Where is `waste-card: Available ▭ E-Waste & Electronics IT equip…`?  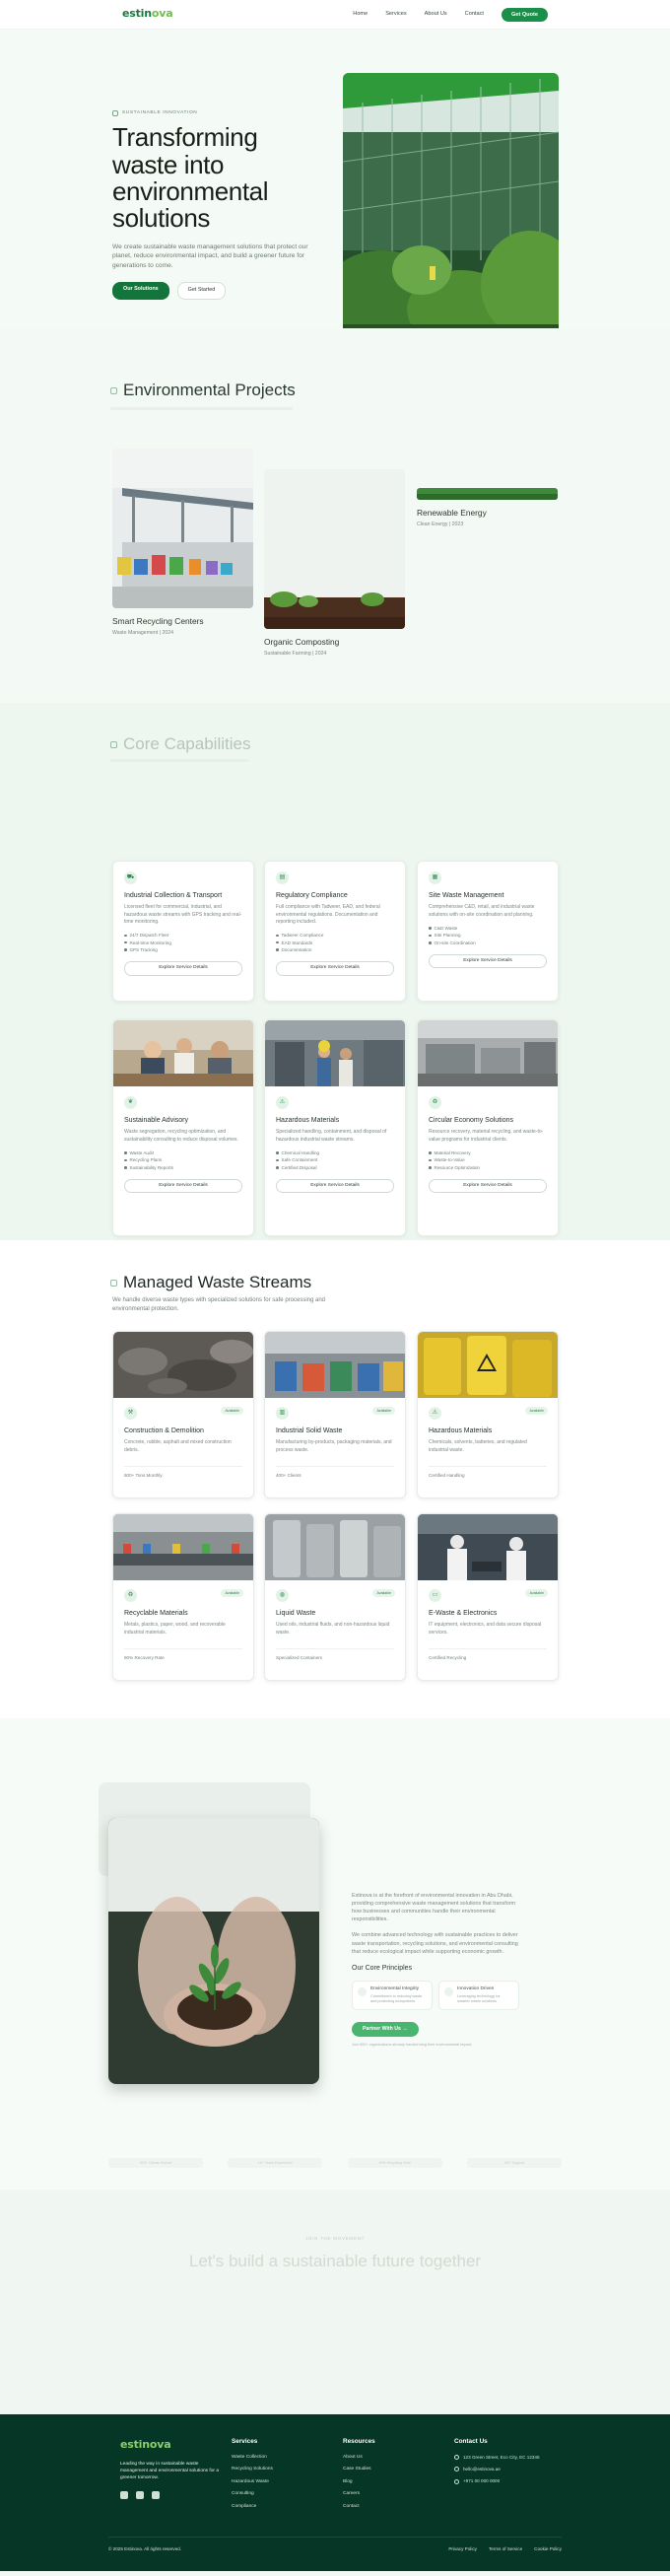 waste-card: Available ▭ E-Waste & Electronics IT equip… is located at coordinates (488, 1597).